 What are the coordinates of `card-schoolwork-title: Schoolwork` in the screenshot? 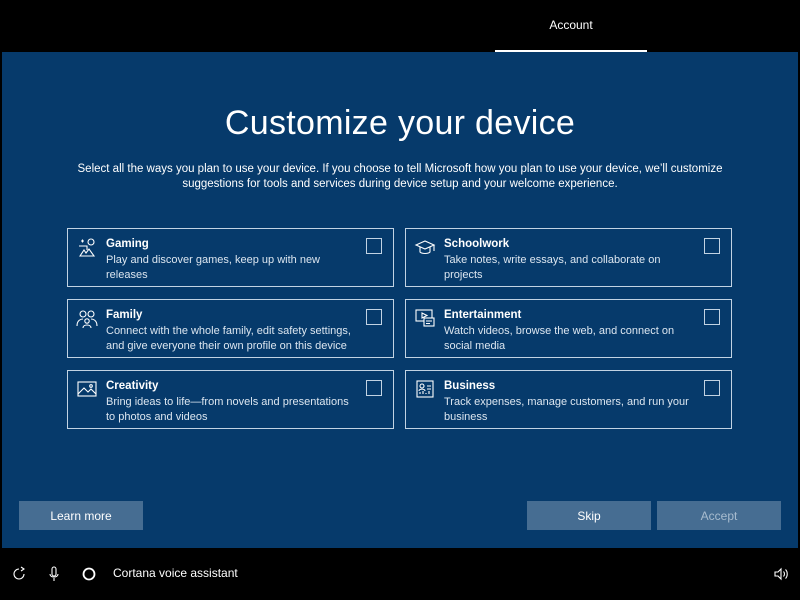 It's located at (477, 244).